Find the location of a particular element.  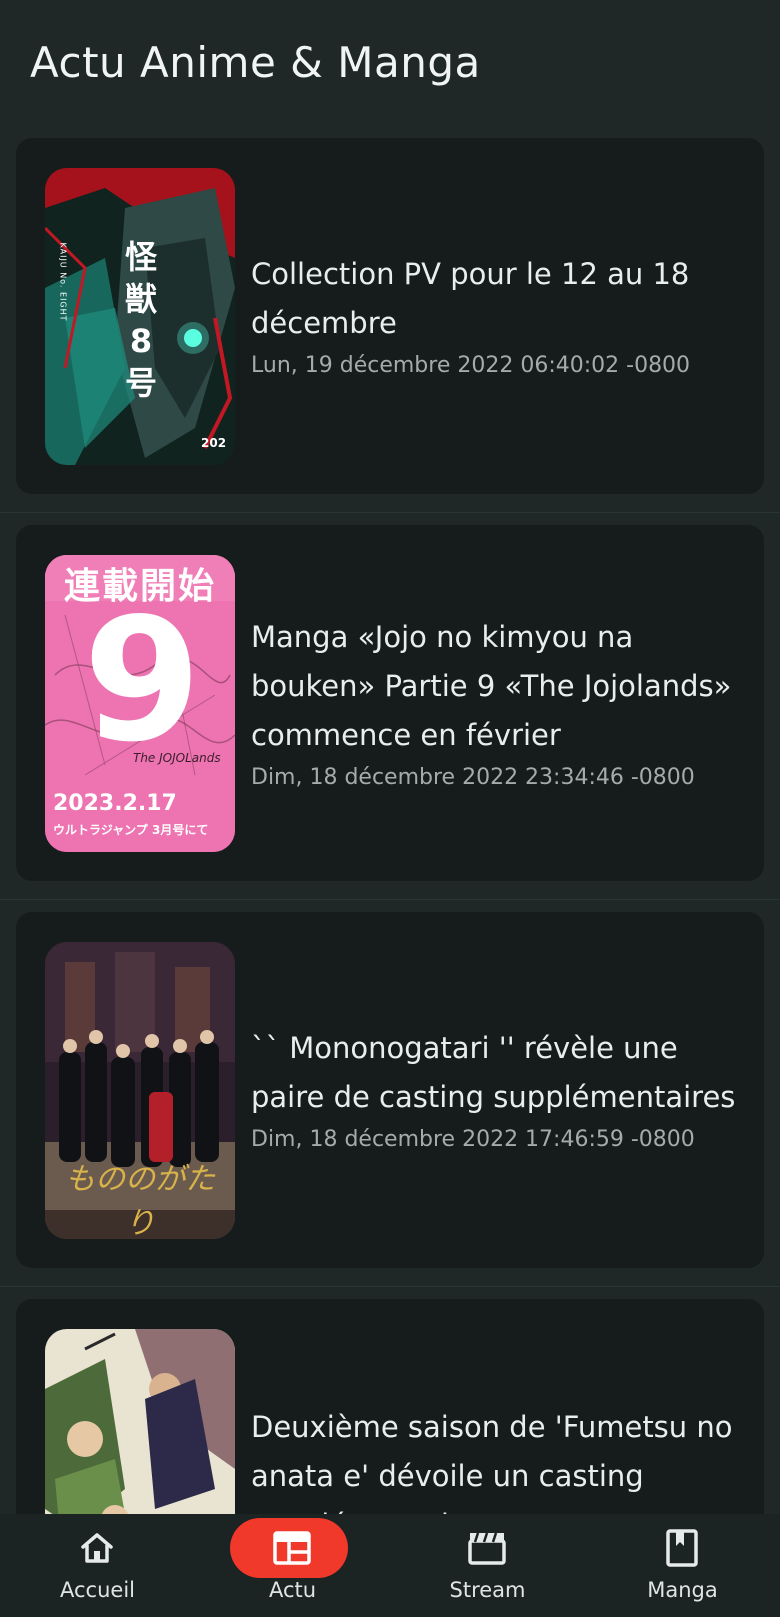

bottom-nav: Accueil Actu Stream Manga is located at coordinates (390, 1565).